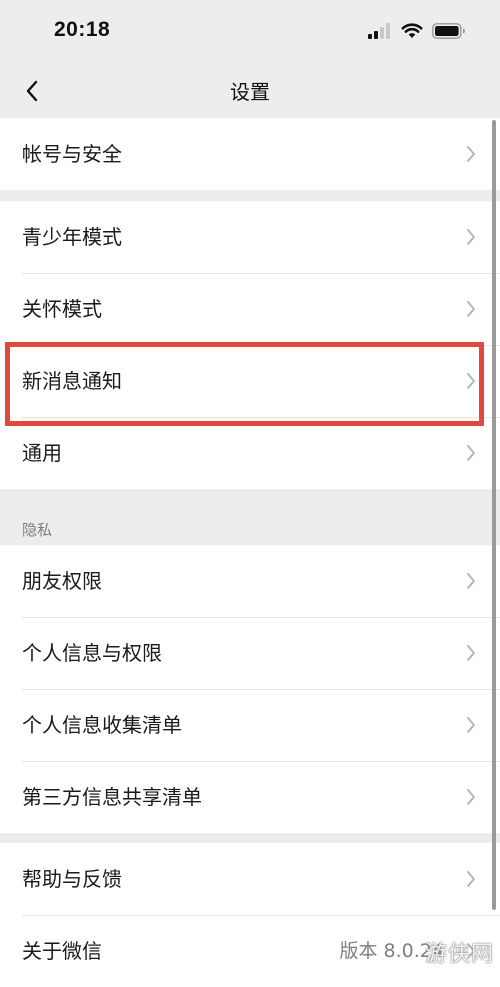  Describe the element at coordinates (250, 453) in the screenshot. I see `settings-item-general: 通用` at that location.